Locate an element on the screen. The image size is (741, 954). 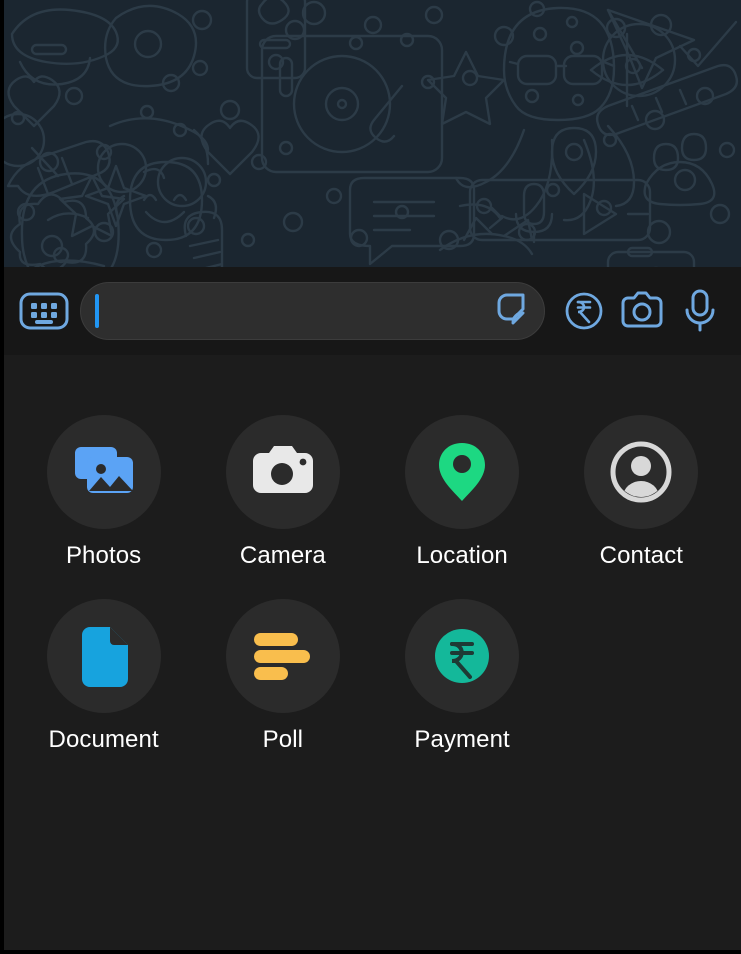
camera-icon is located at coordinates (282, 469).